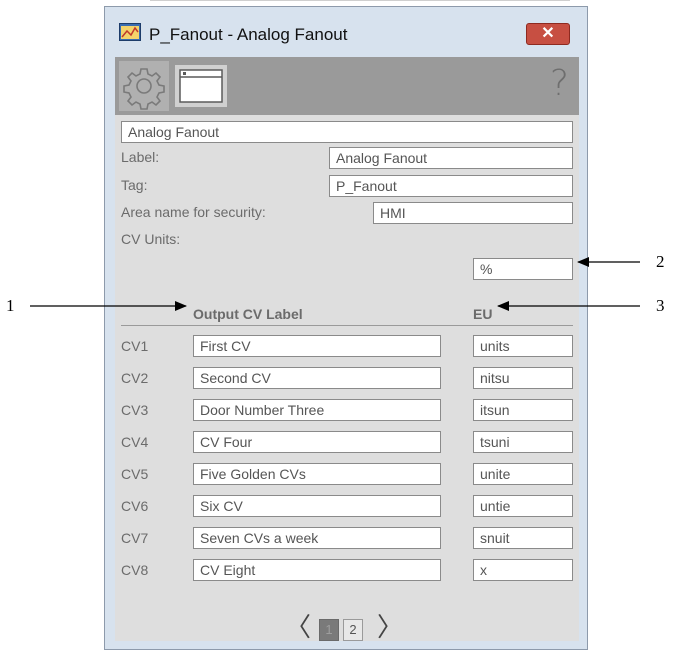  What do you see at coordinates (335, 284) in the screenshot?
I see `callout-arrows` at bounding box center [335, 284].